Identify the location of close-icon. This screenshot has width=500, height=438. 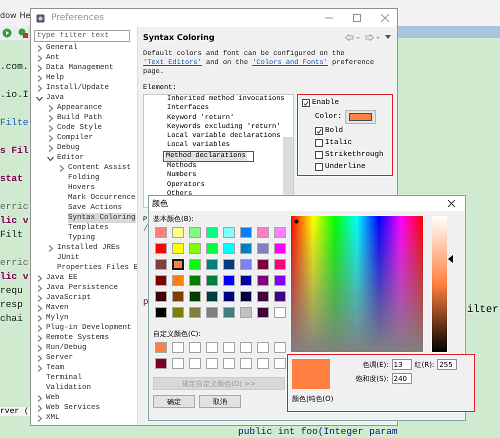
(451, 203).